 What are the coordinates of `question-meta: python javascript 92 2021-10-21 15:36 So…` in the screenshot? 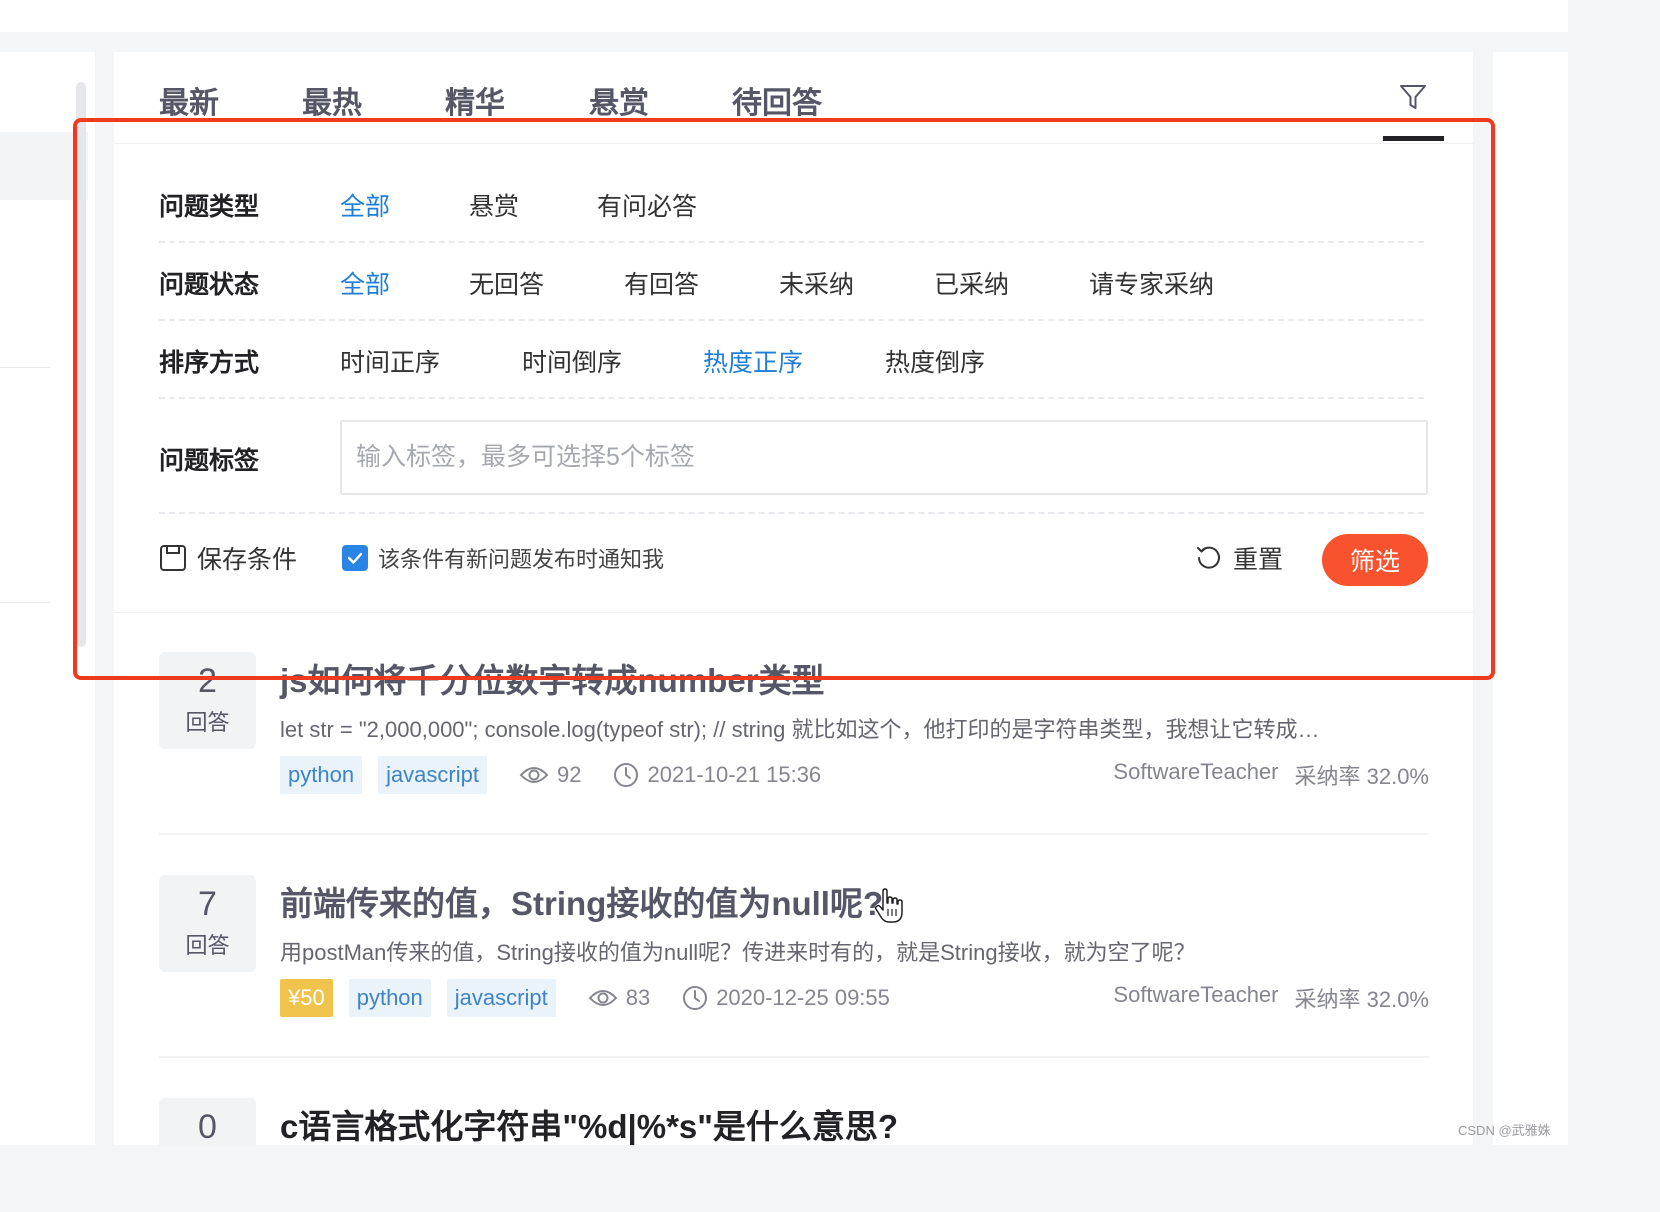 It's located at (854, 775).